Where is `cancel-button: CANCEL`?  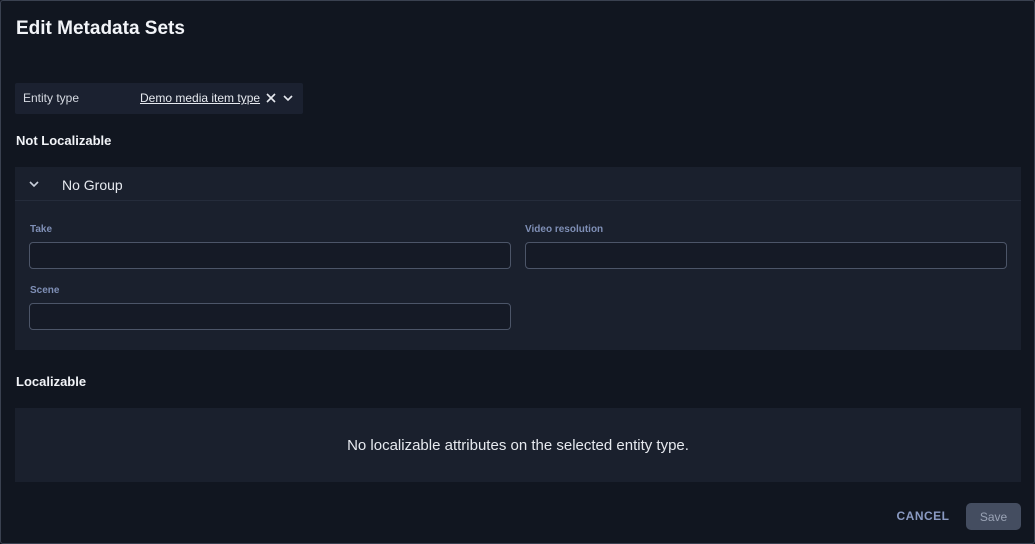
cancel-button: CANCEL is located at coordinates (923, 516).